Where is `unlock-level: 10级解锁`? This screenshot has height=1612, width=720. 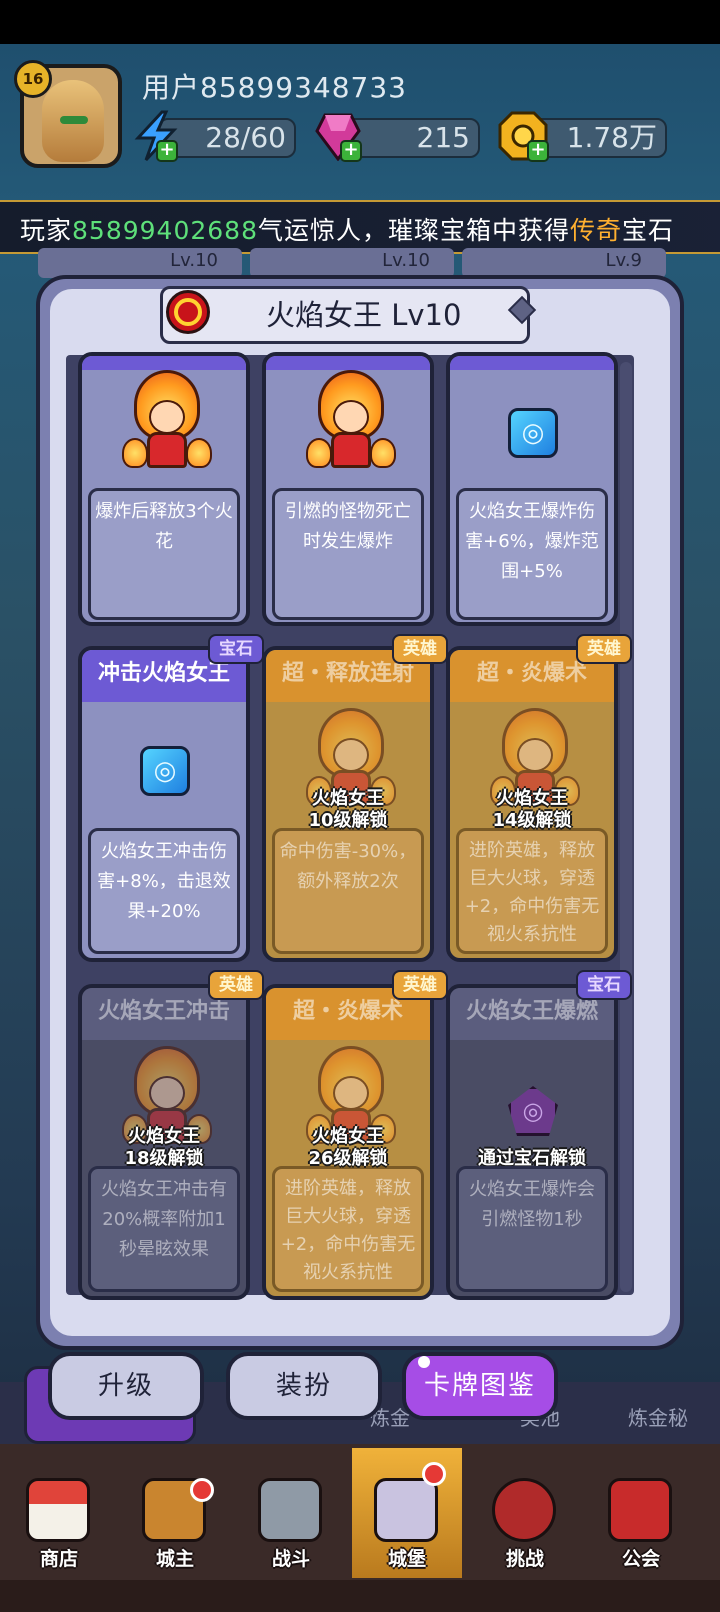 unlock-level: 10级解锁 is located at coordinates (348, 820).